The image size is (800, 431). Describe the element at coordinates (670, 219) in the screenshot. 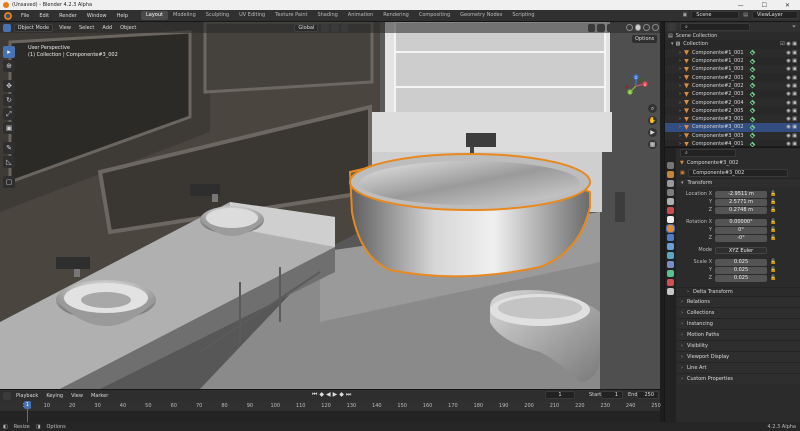

I see `collection-tab-icon` at that location.